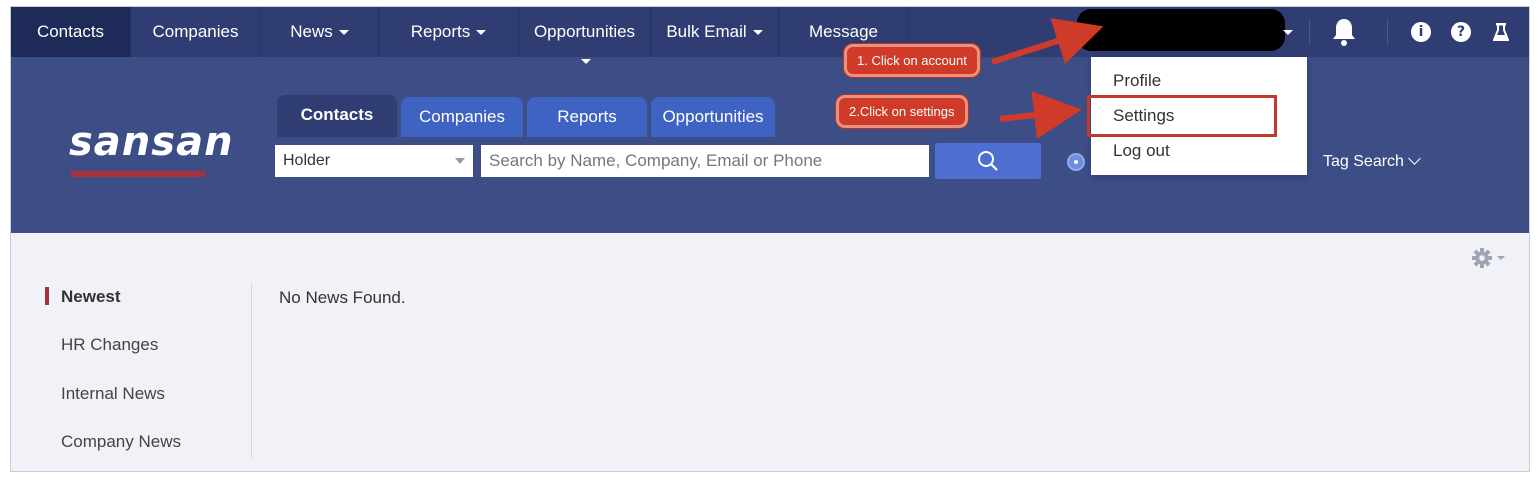 This screenshot has height=492, width=1540. What do you see at coordinates (586, 61) in the screenshot?
I see `active-indicator-icon` at bounding box center [586, 61].